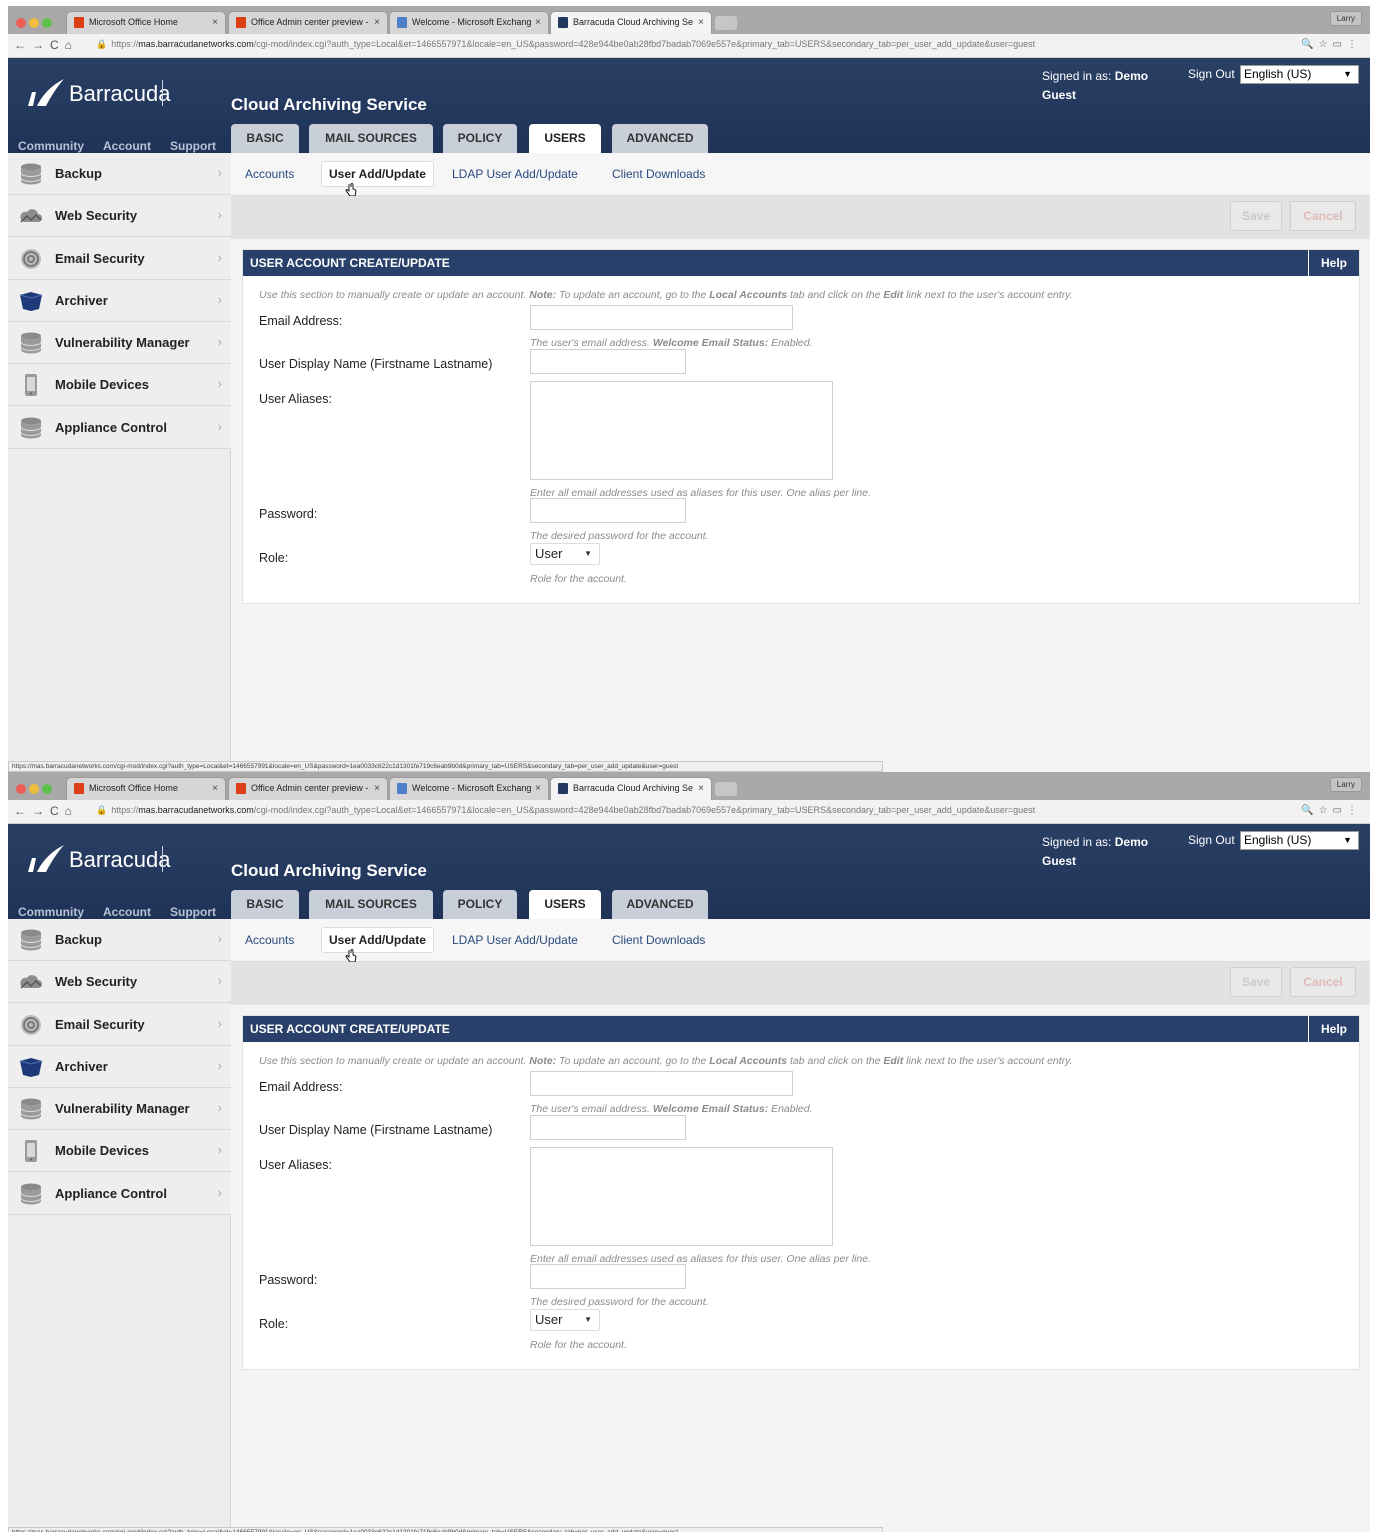 This screenshot has width=1375, height=1532. Describe the element at coordinates (21, 789) in the screenshot. I see `close-window-icon` at that location.